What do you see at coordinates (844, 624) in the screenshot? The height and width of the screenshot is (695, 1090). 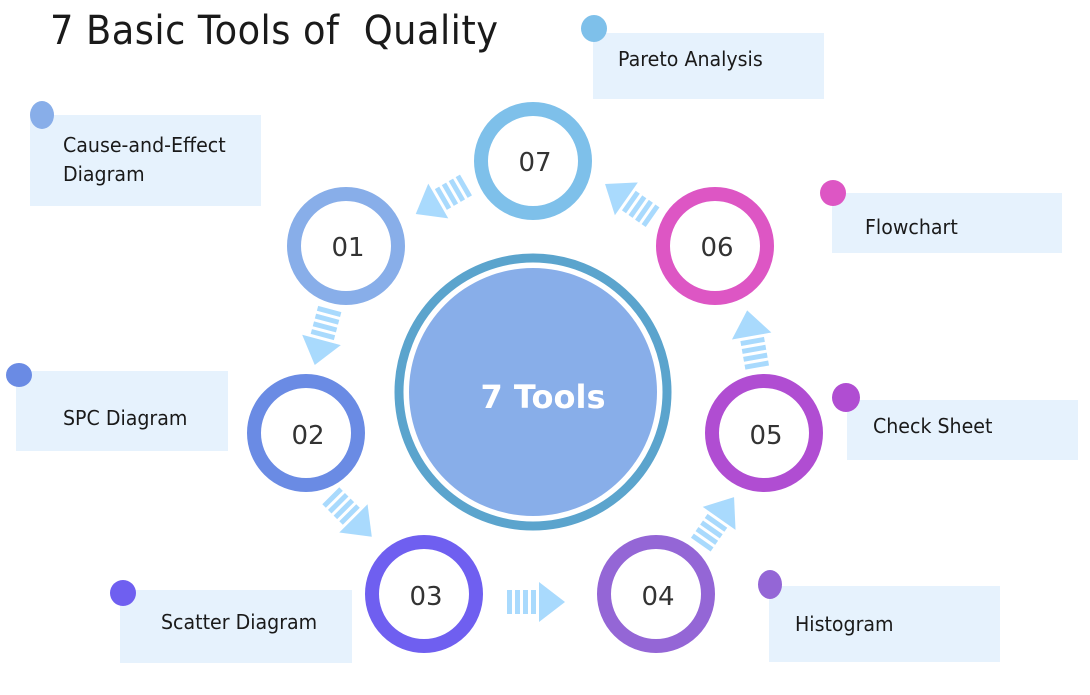 I see `label-histogram: Histogram` at bounding box center [844, 624].